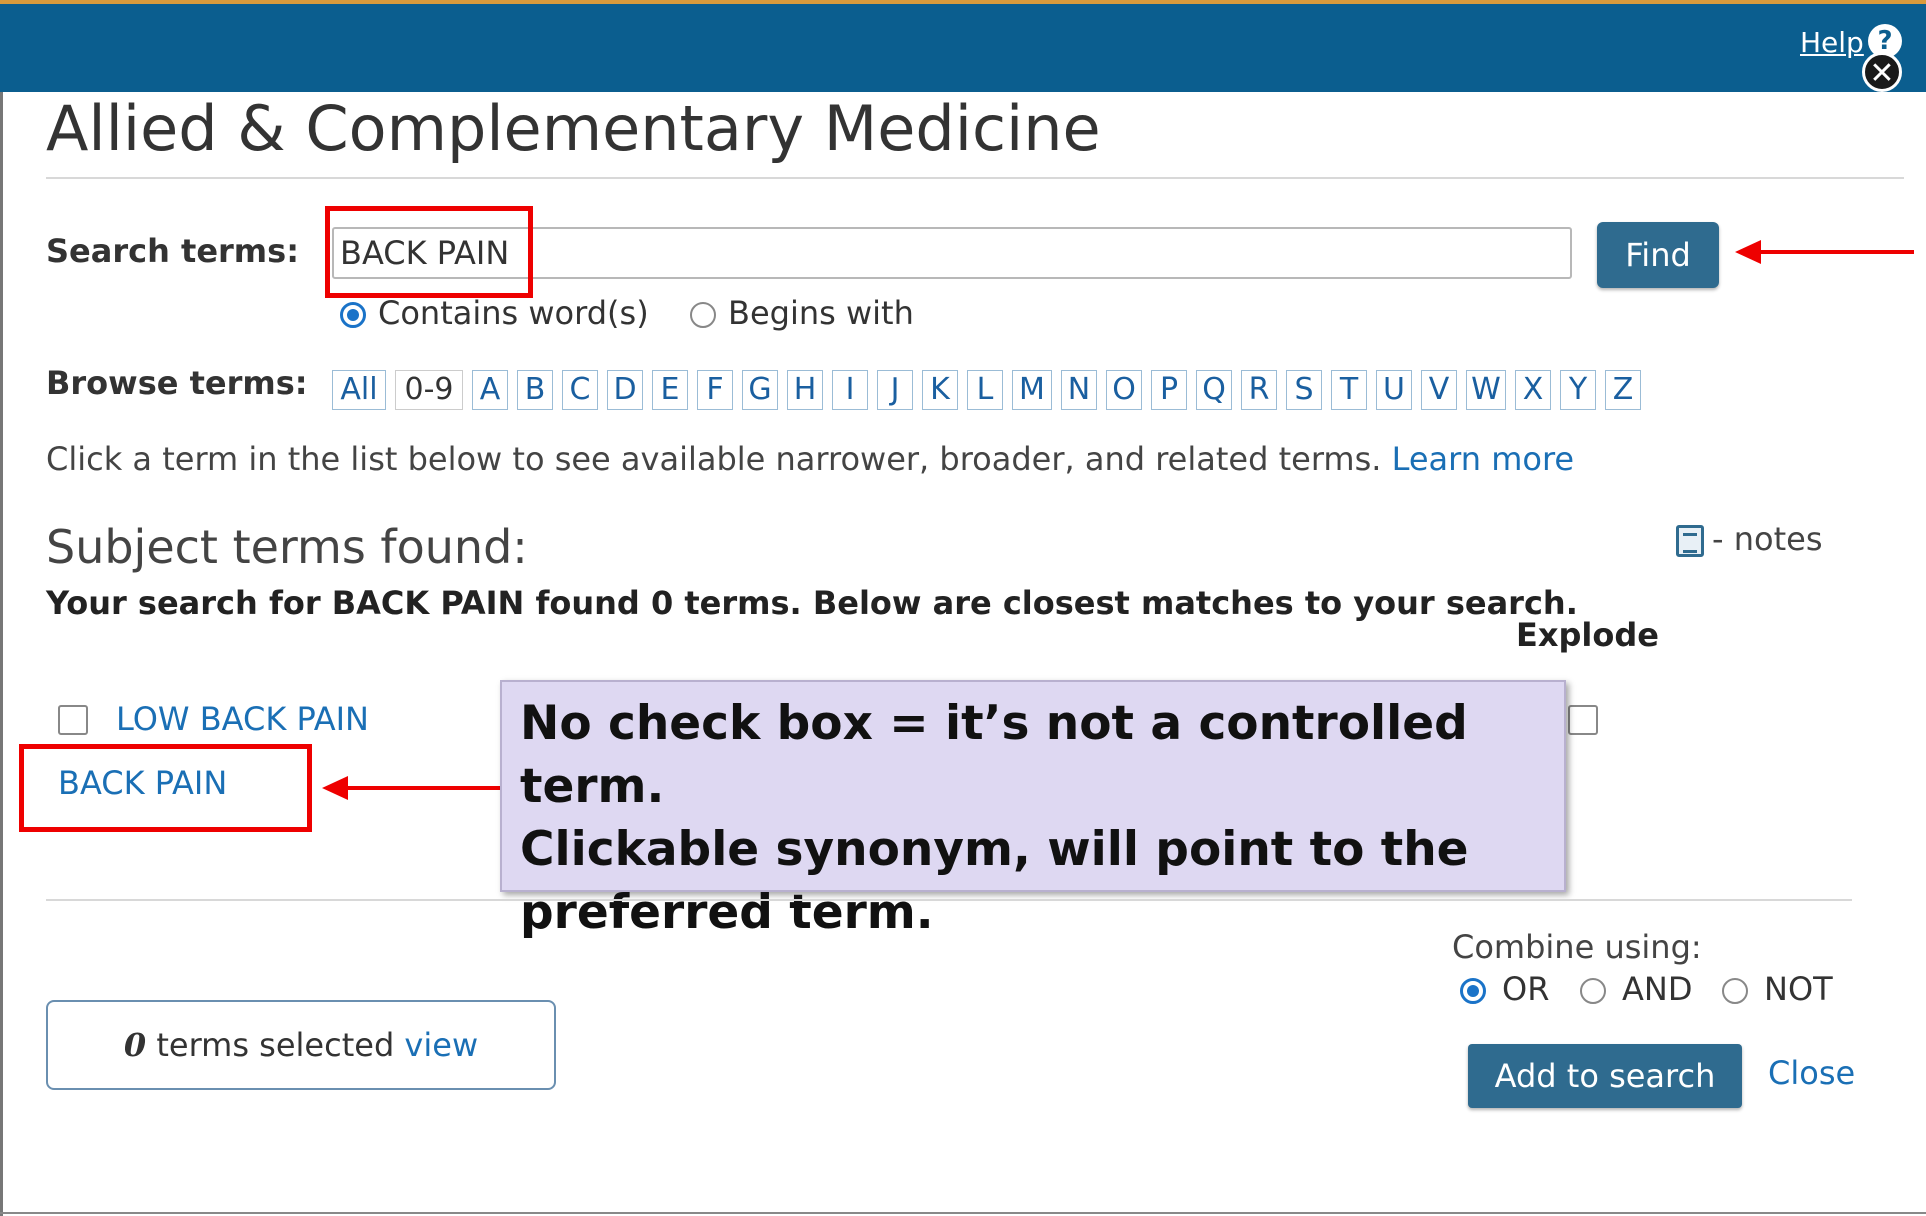  Describe the element at coordinates (1214, 390) in the screenshot. I see `browse-letter-q: Q` at that location.